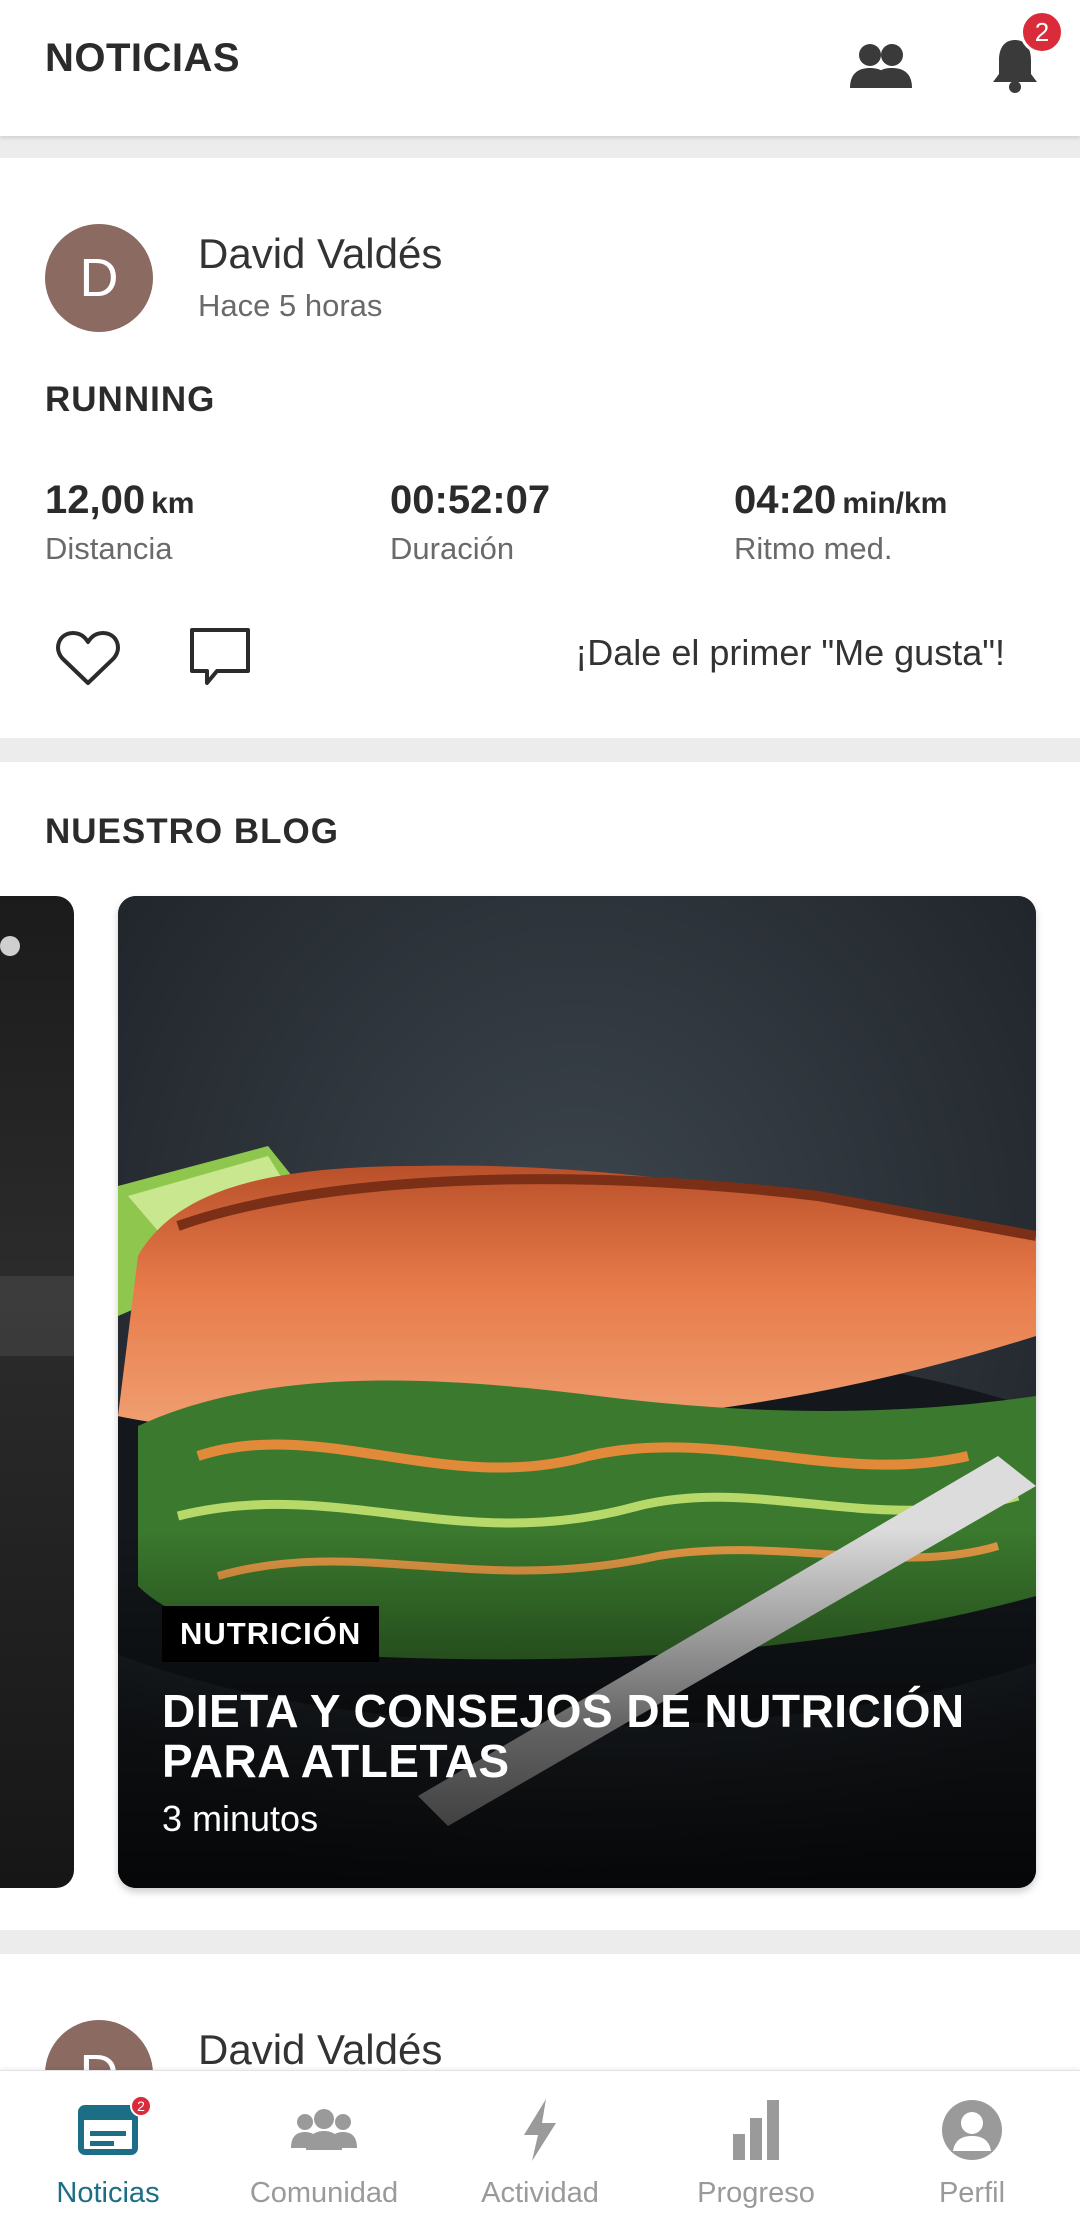  I want to click on heart-icon, so click(88, 658).